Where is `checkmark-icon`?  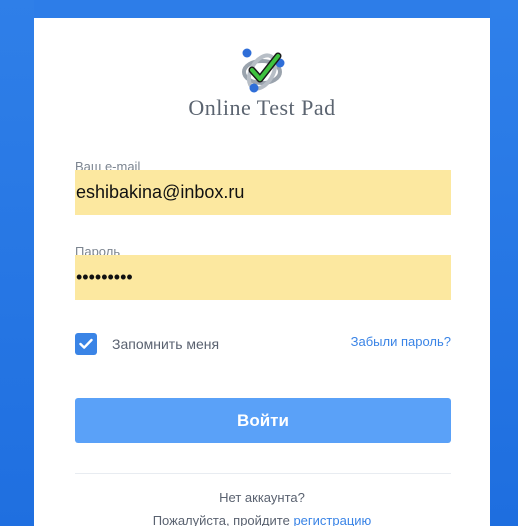
checkmark-icon is located at coordinates (86, 343).